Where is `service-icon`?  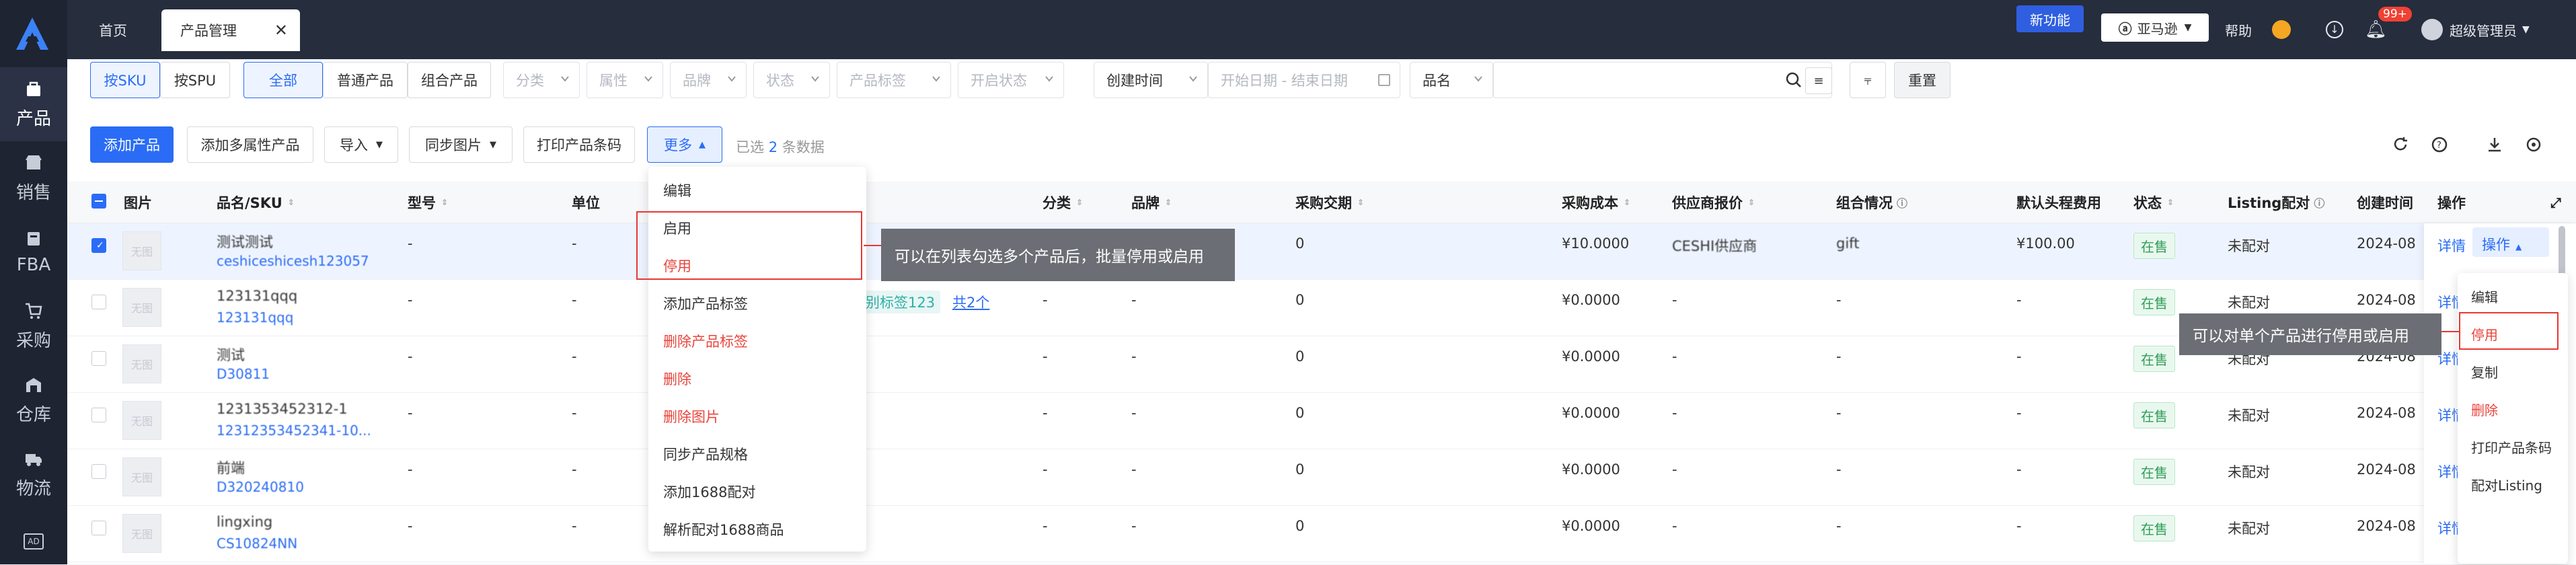
service-icon is located at coordinates (2281, 30).